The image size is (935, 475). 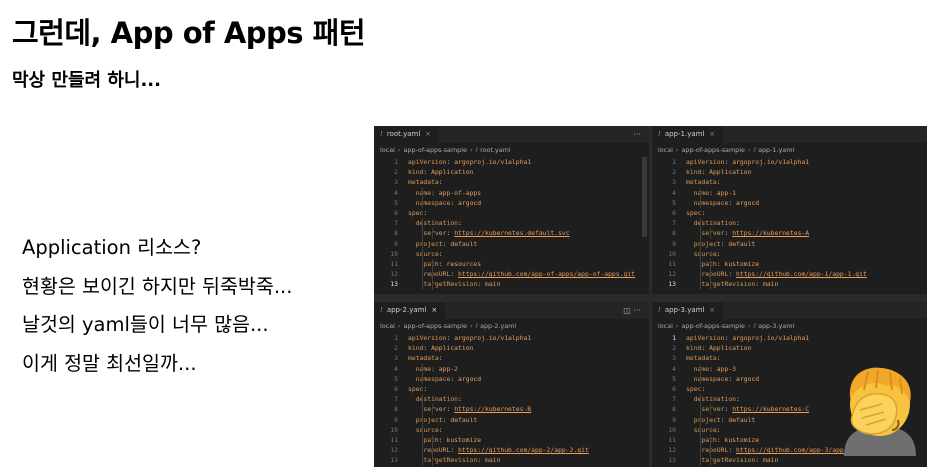 I want to click on yaml-key: namespace, so click(x=433, y=202).